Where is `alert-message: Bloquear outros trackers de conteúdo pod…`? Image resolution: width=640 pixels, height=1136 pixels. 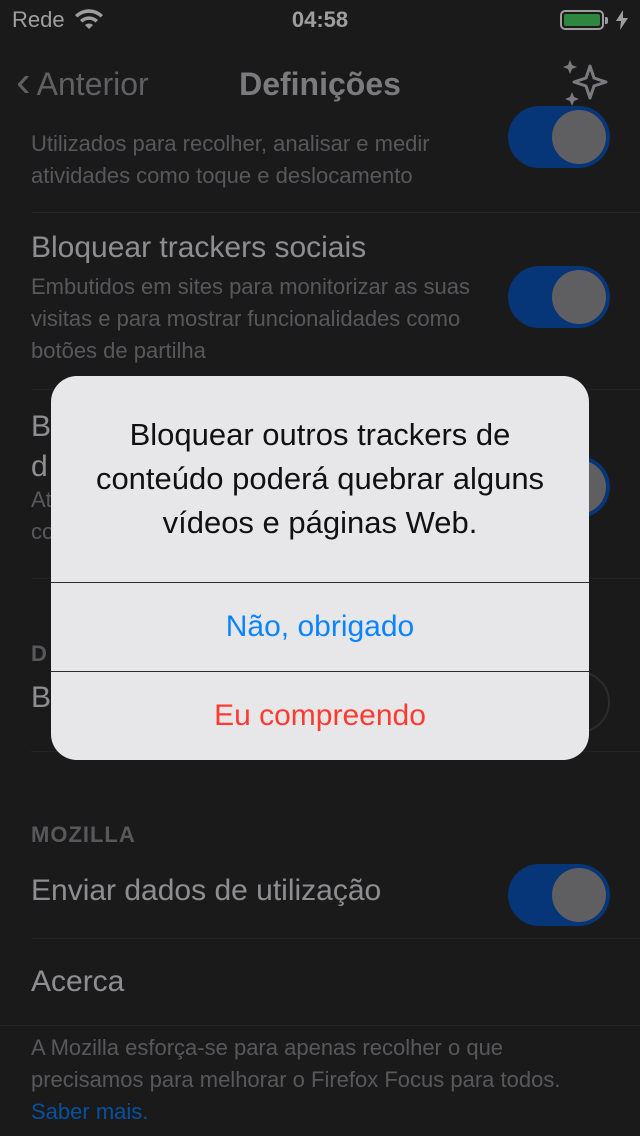 alert-message: Bloquear outros trackers de conteúdo pod… is located at coordinates (320, 478).